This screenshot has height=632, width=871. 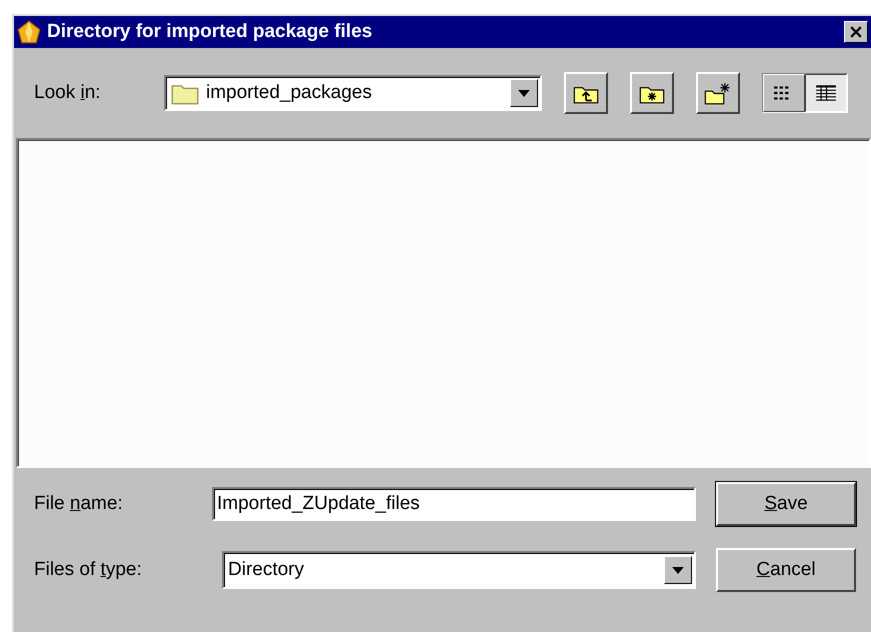 What do you see at coordinates (68, 93) in the screenshot?
I see `look-in-label: Look in:` at bounding box center [68, 93].